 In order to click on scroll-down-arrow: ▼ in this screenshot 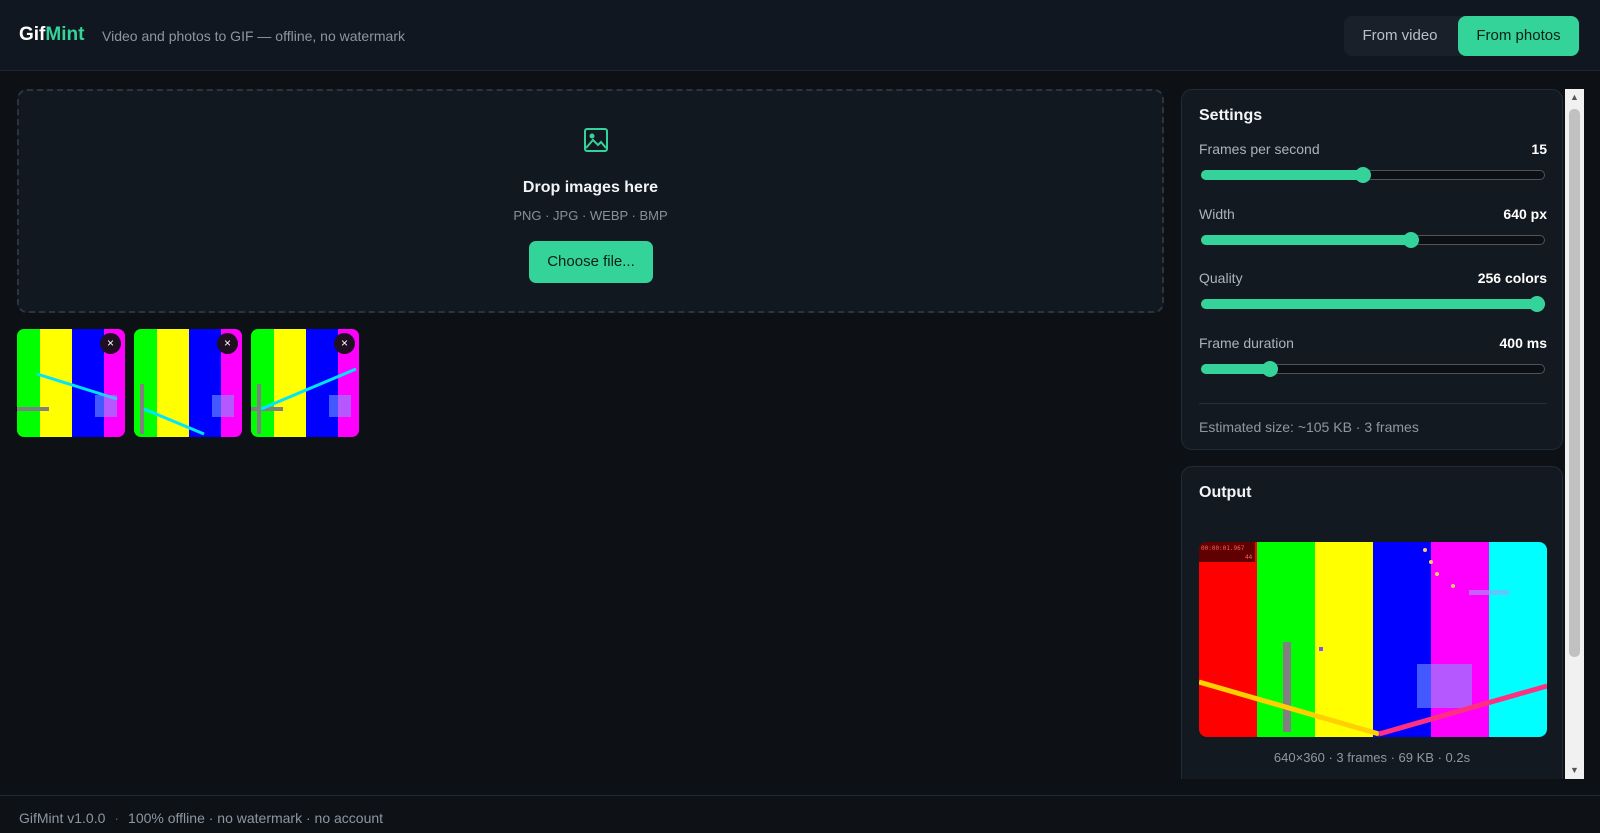, I will do `click(1574, 770)`.